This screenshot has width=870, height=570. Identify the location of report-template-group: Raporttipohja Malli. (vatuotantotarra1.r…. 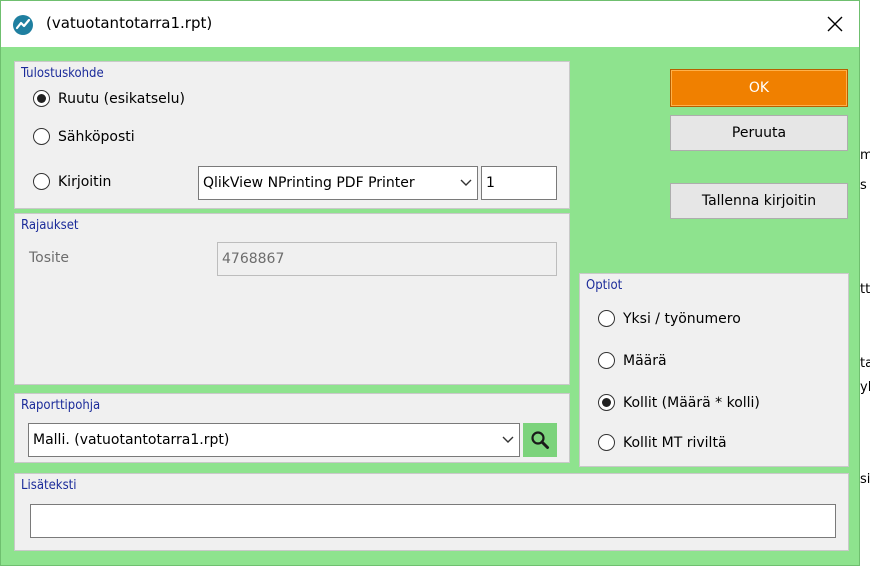
(292, 428).